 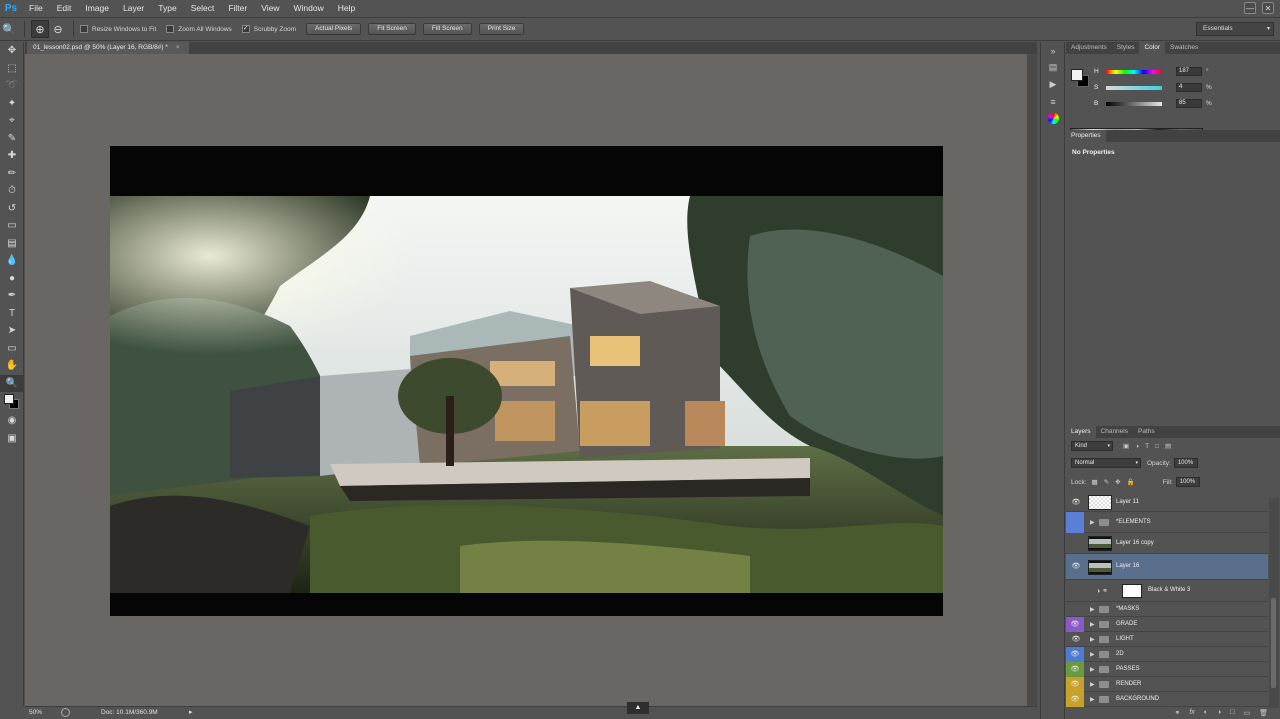 What do you see at coordinates (1092, 446) in the screenshot?
I see `layer-filter-select: Kind ▾` at bounding box center [1092, 446].